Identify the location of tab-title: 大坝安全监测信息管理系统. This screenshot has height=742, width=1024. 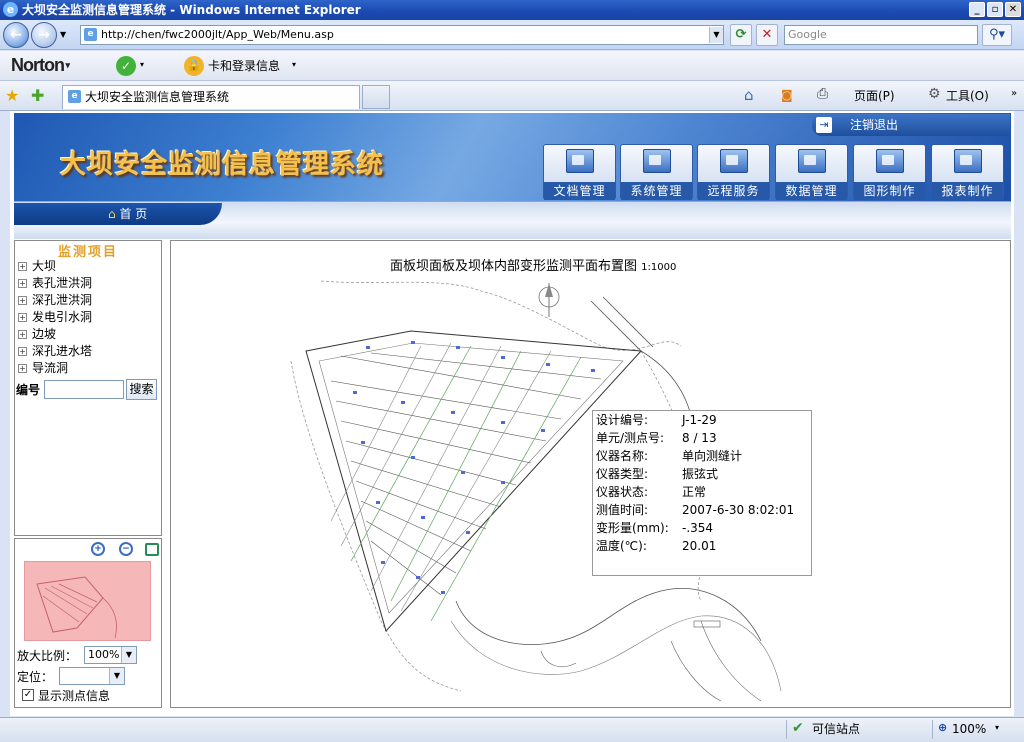
(157, 97).